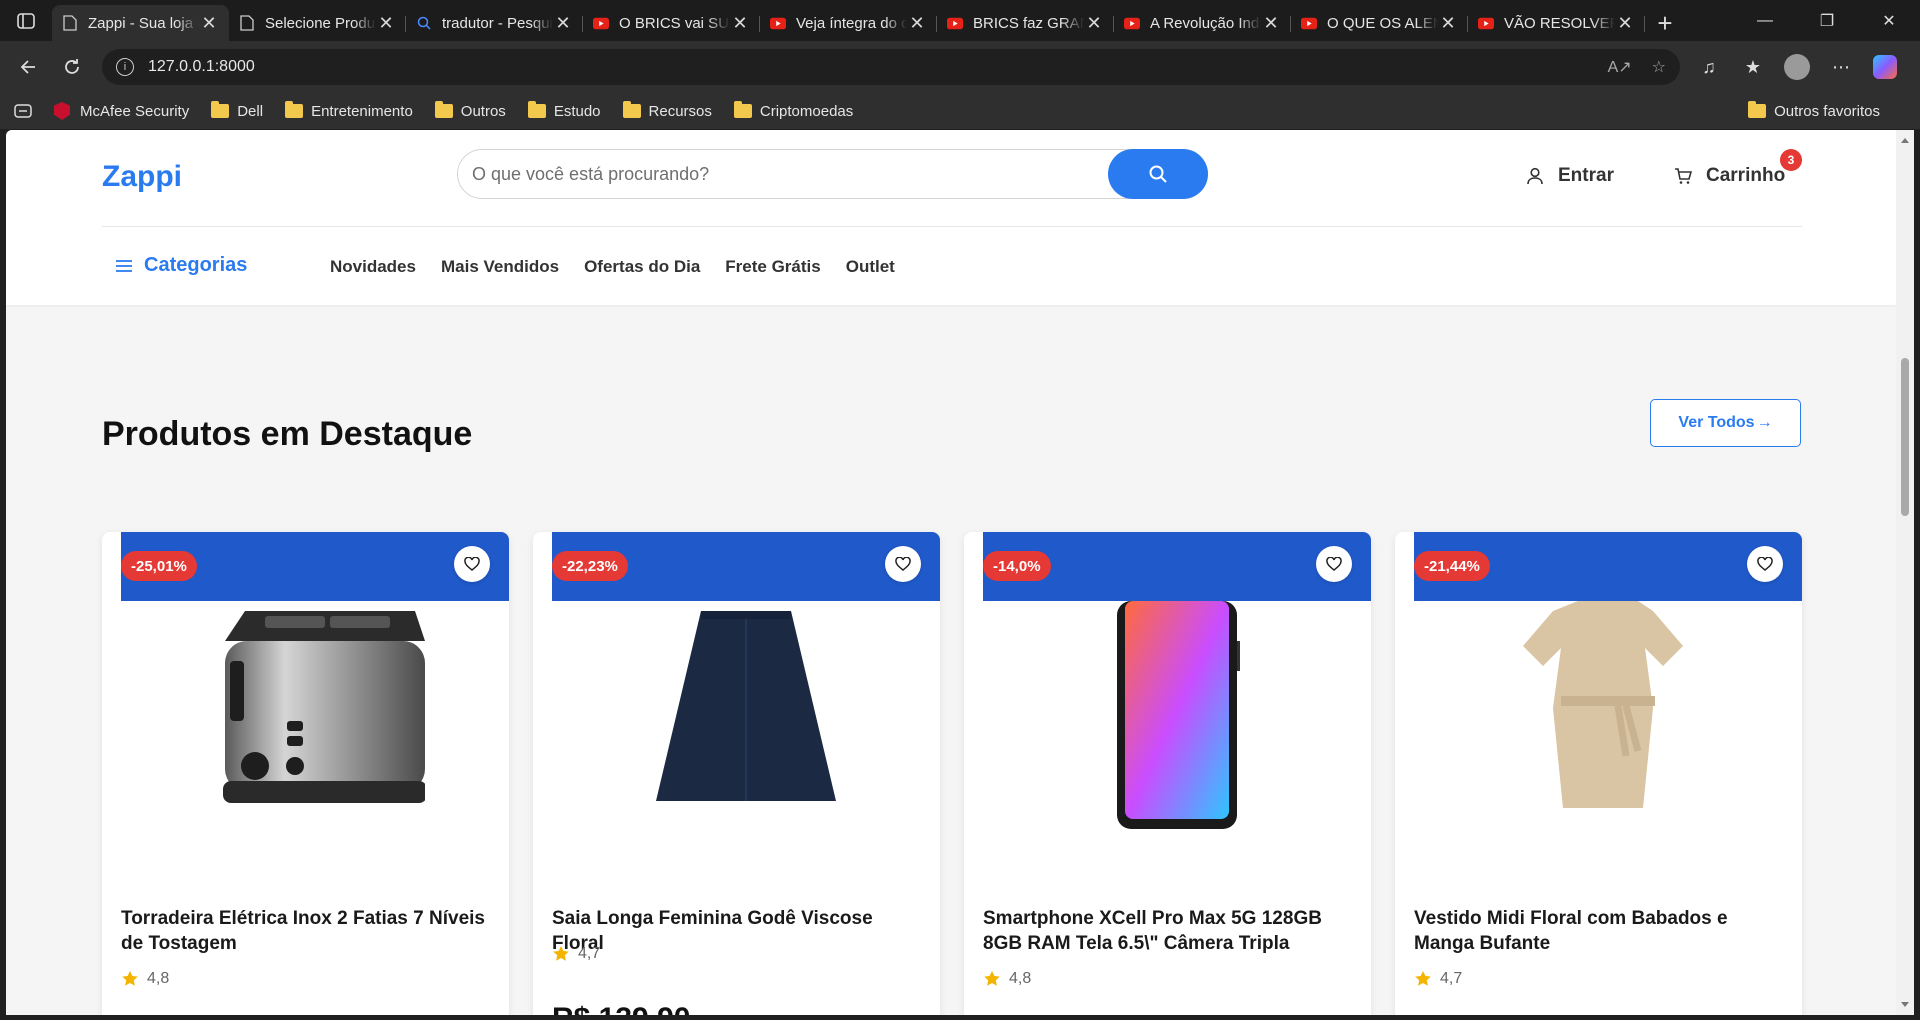  I want to click on scroll-down-icon, so click(1905, 1004).